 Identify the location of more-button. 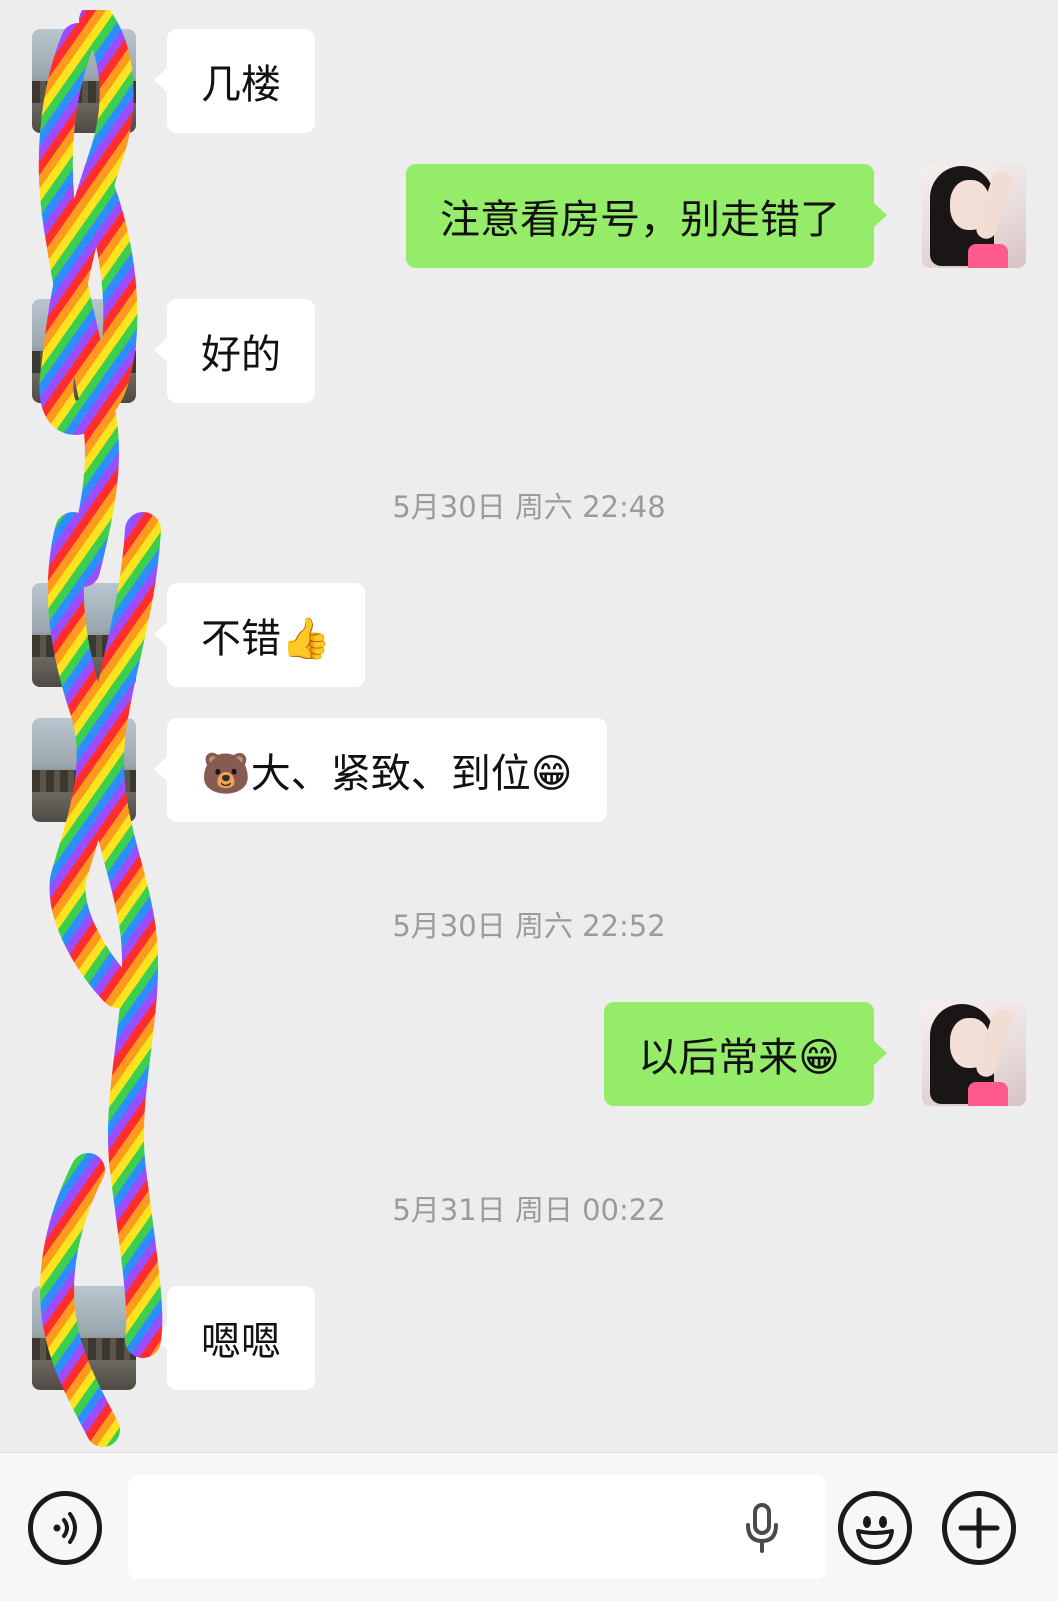
(979, 1528).